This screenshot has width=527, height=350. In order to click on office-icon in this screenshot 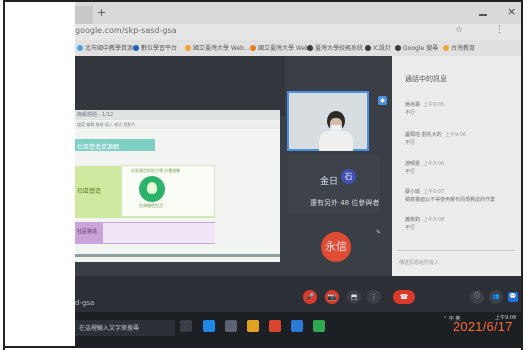, I will do `click(275, 326)`.